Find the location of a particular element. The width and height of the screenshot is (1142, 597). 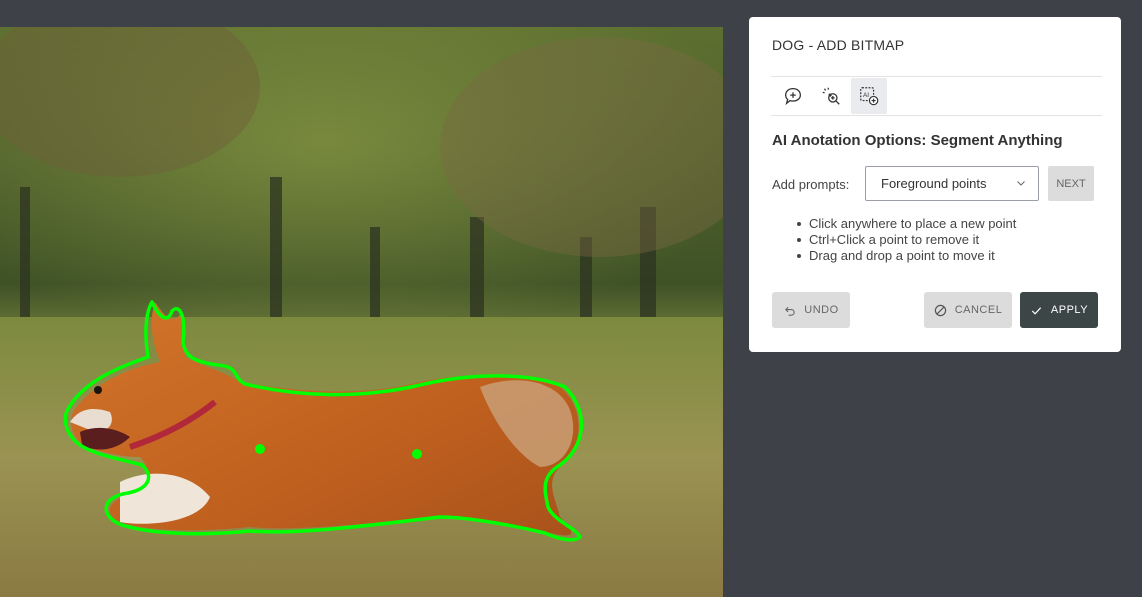

tool-add-comment is located at coordinates (793, 96).